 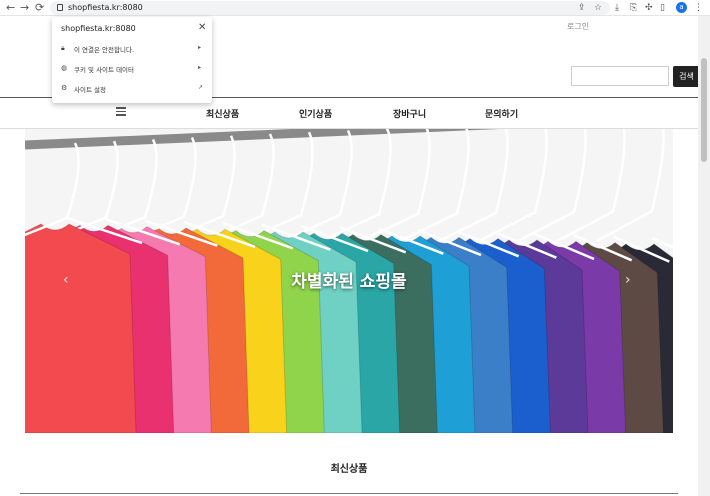 I want to click on address-bar: shopfiesta.kr:8080, so click(x=330, y=8).